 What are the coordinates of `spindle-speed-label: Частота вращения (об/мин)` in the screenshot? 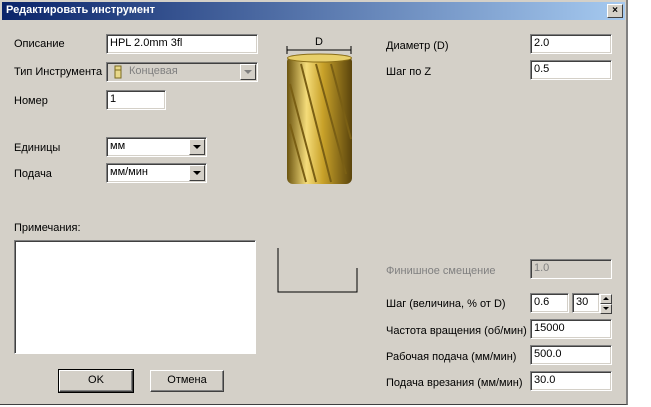 It's located at (456, 331).